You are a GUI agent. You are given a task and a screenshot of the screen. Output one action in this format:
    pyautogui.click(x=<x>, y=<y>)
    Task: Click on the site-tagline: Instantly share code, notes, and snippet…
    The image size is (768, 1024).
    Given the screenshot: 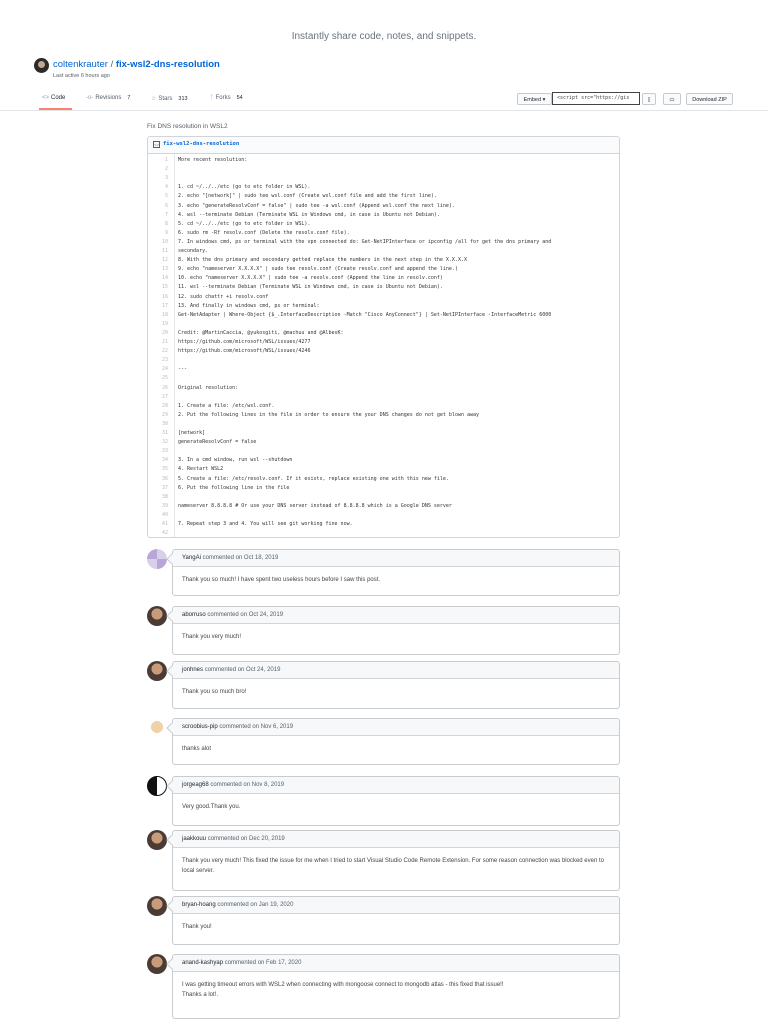 What is the action you would take?
    pyautogui.click(x=384, y=36)
    